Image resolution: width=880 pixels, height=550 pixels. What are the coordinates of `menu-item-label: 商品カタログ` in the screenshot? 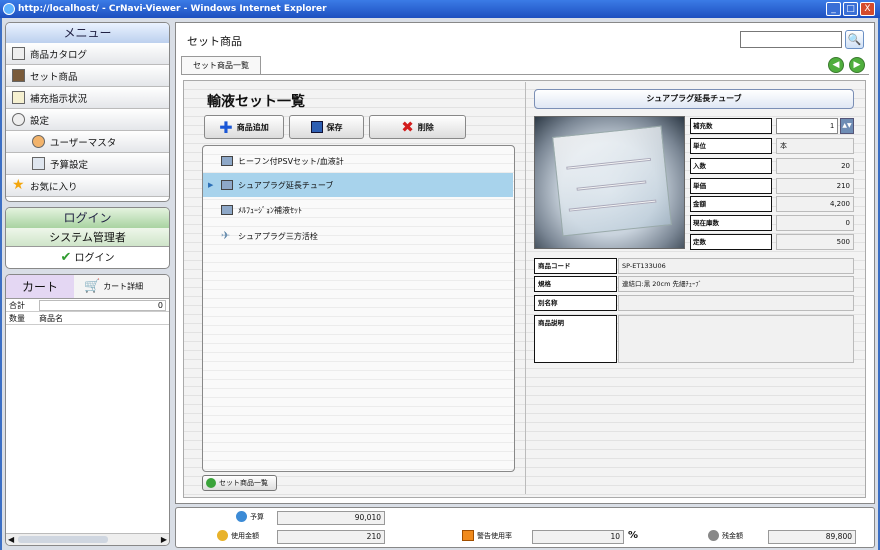 It's located at (59, 55).